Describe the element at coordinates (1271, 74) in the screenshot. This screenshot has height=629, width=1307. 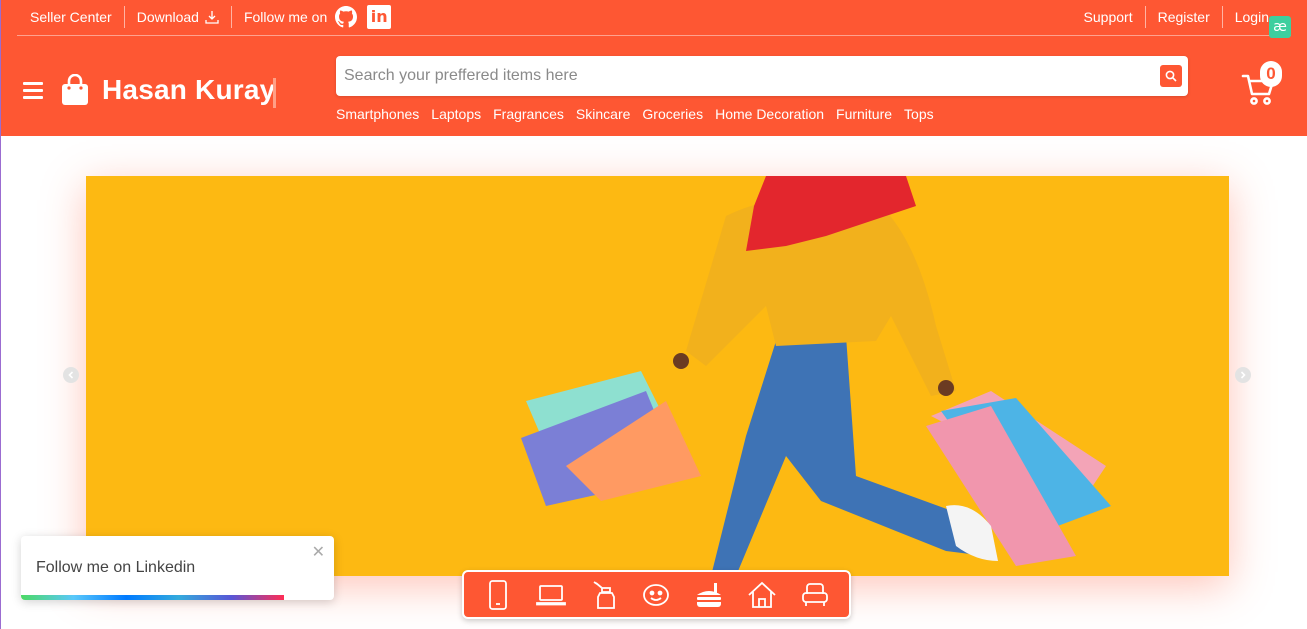
I see `cart-count-badge: 0` at that location.